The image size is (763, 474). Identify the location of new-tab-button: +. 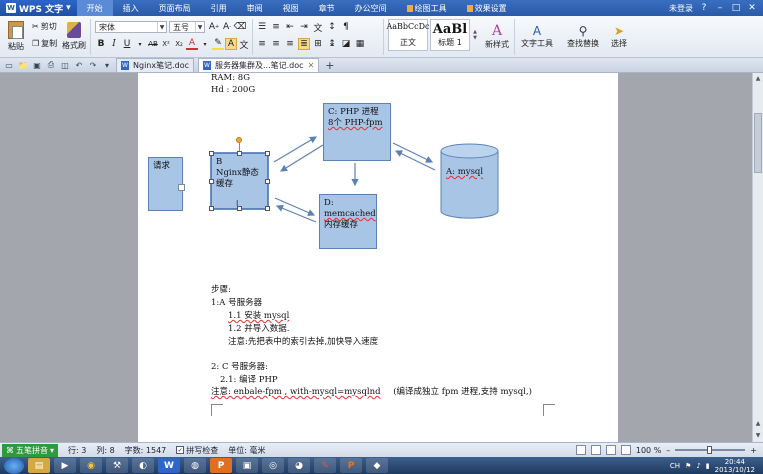
(329, 65).